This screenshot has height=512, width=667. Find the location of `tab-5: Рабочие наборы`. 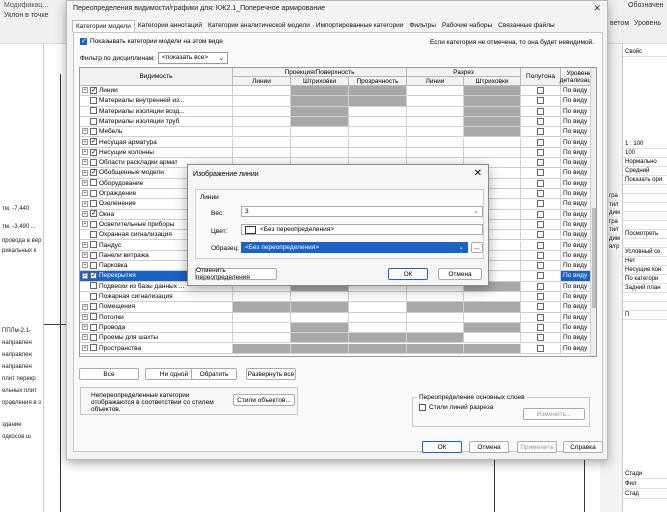

tab-5: Рабочие наборы is located at coordinates (467, 26).